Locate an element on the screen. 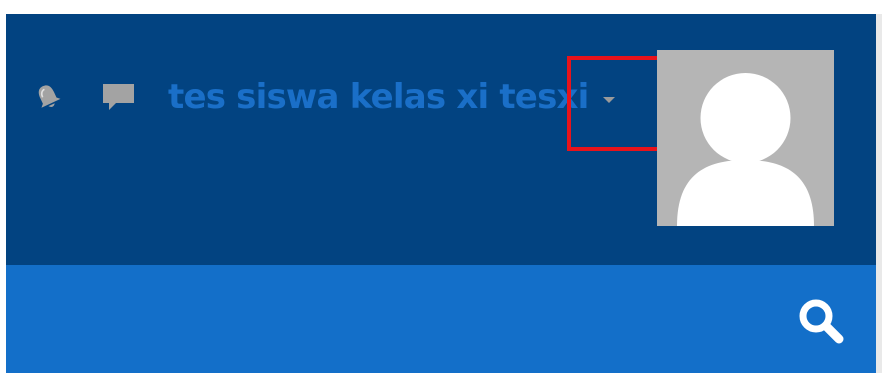 The image size is (882, 386). user-menu-toggle: tes siswa kelas xi tesxi is located at coordinates (391, 97).